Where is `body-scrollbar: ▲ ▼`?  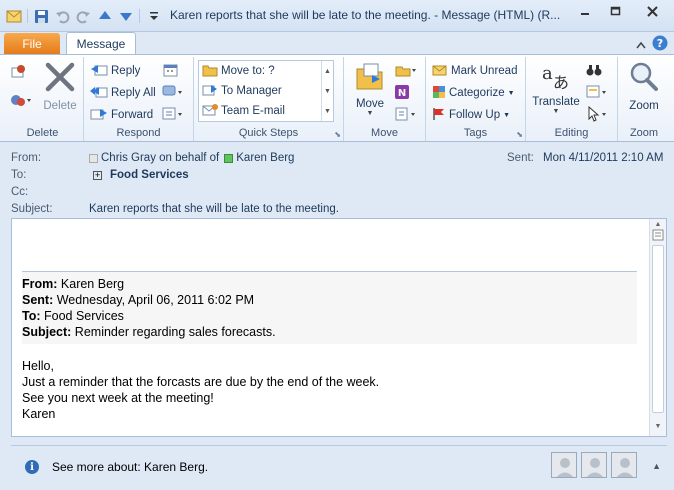
body-scrollbar: ▲ ▼ is located at coordinates (657, 327).